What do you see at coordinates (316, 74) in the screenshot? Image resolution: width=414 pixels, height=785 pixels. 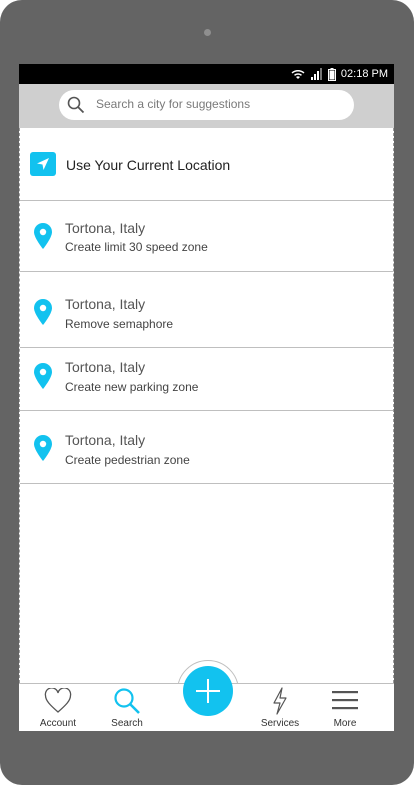 I see `signal-icon` at bounding box center [316, 74].